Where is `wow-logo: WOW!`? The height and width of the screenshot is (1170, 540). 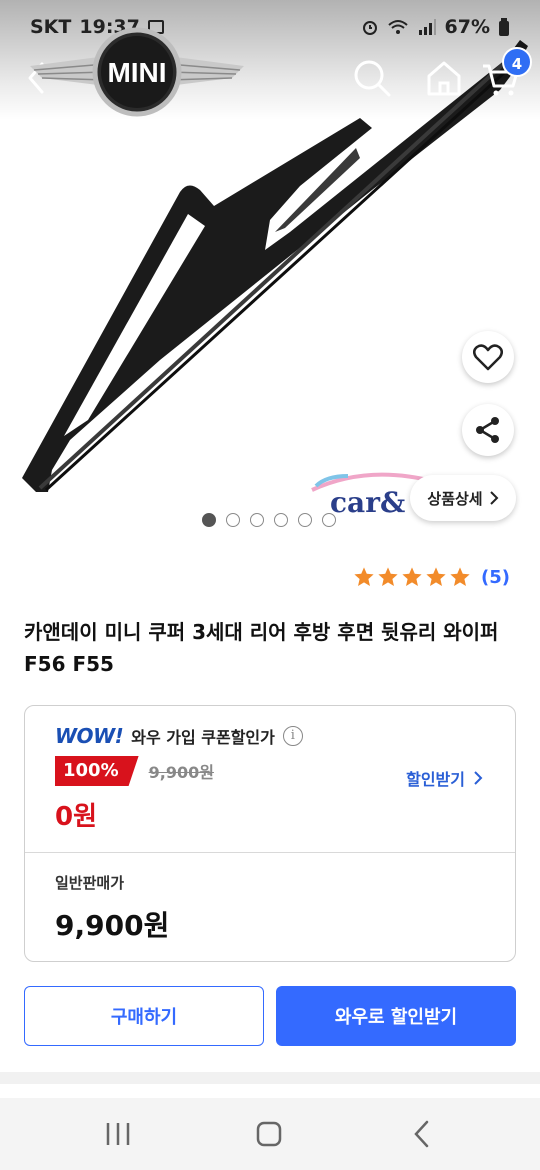 wow-logo: WOW! is located at coordinates (89, 736).